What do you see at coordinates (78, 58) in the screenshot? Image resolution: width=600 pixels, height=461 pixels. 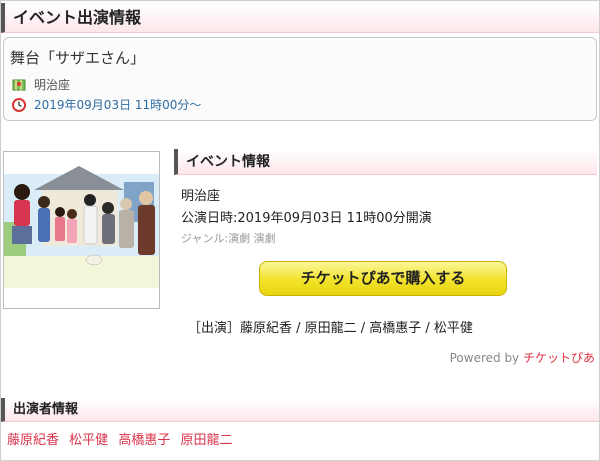 I see `event-title: 舞台「サザエさん」` at bounding box center [78, 58].